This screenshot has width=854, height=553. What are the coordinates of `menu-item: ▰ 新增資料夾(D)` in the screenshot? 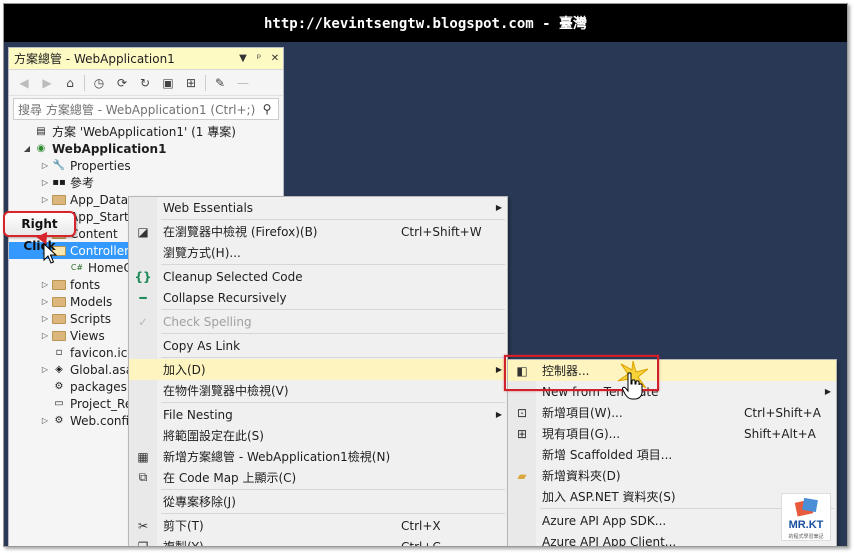 It's located at (672, 475).